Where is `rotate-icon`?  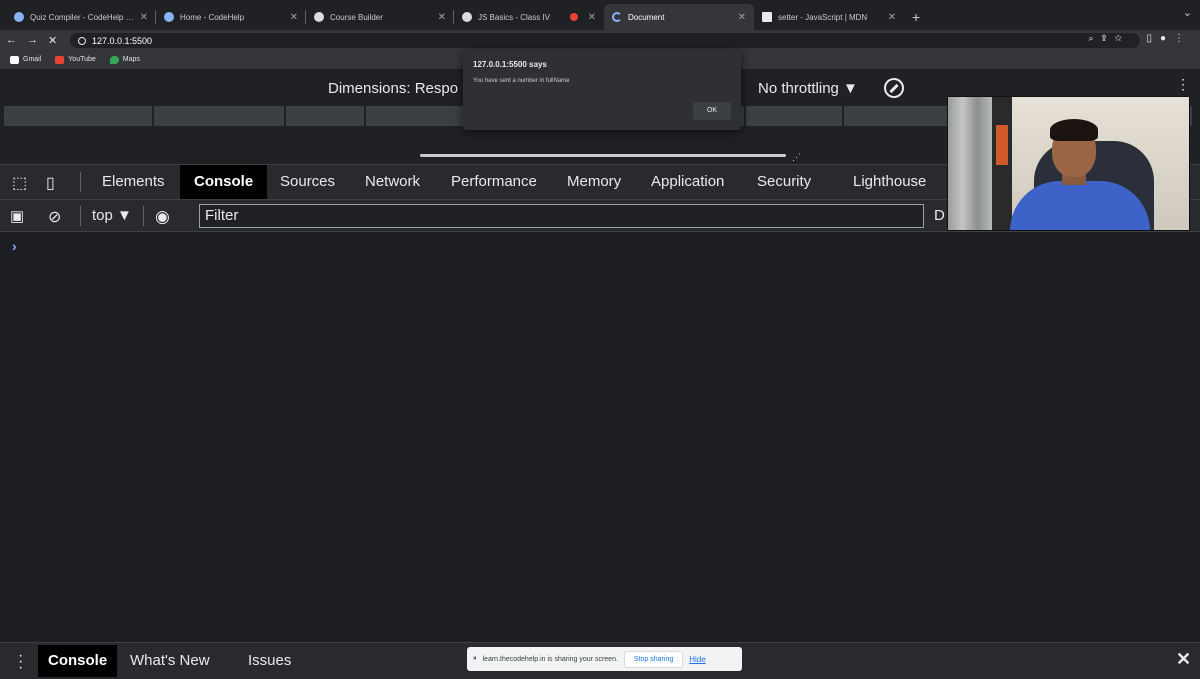 rotate-icon is located at coordinates (894, 88).